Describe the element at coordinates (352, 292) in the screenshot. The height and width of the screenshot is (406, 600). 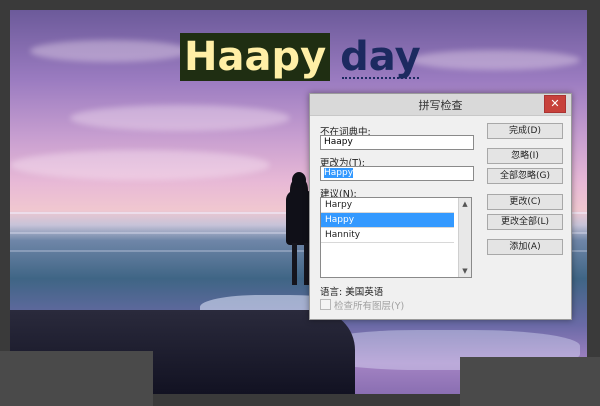
I see `language-label: 语言: 美国英语` at that location.